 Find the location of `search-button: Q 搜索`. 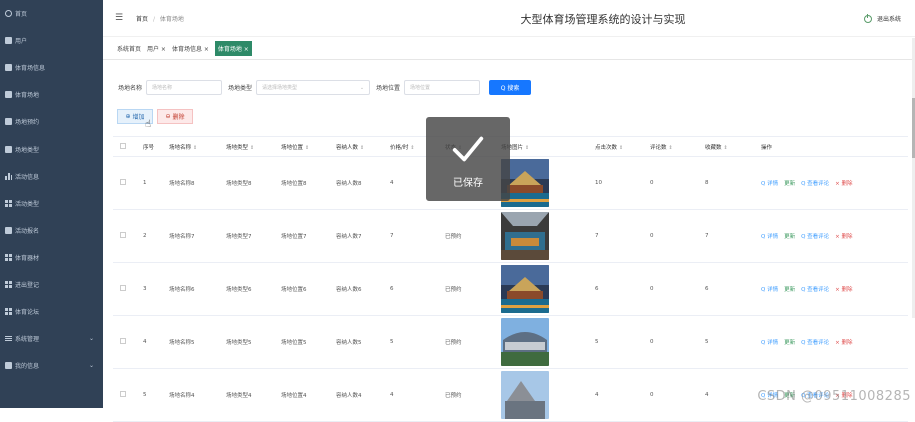

search-button: Q 搜索 is located at coordinates (510, 87).